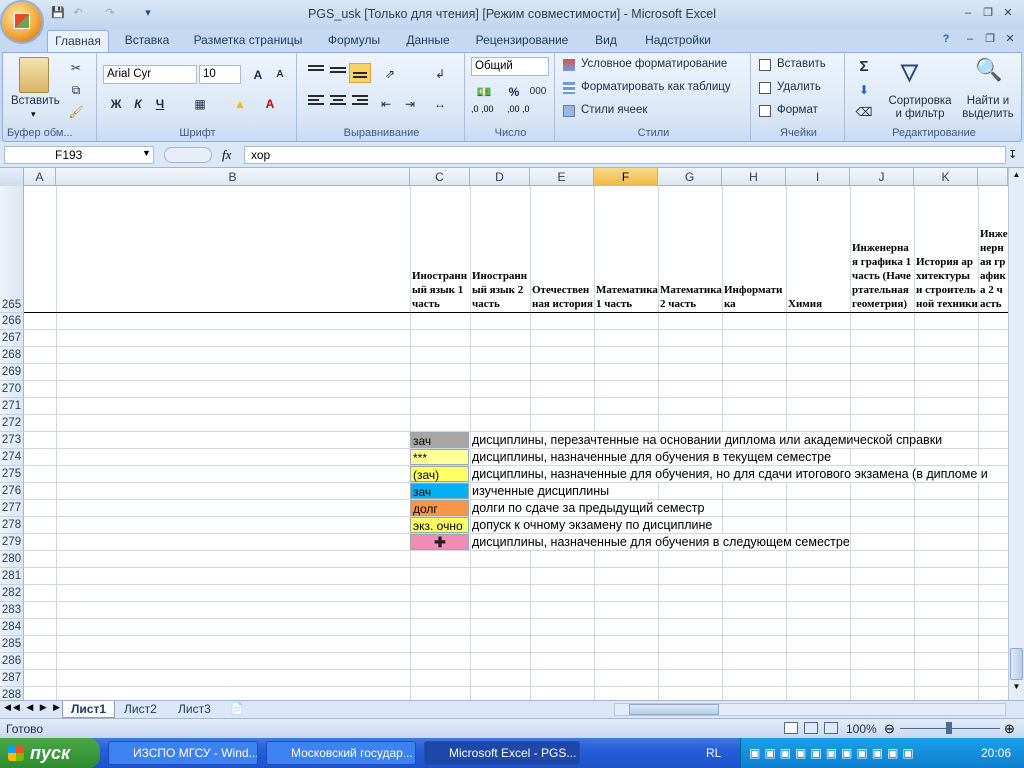  What do you see at coordinates (12, 355) in the screenshot?
I see `row-header: 268` at bounding box center [12, 355].